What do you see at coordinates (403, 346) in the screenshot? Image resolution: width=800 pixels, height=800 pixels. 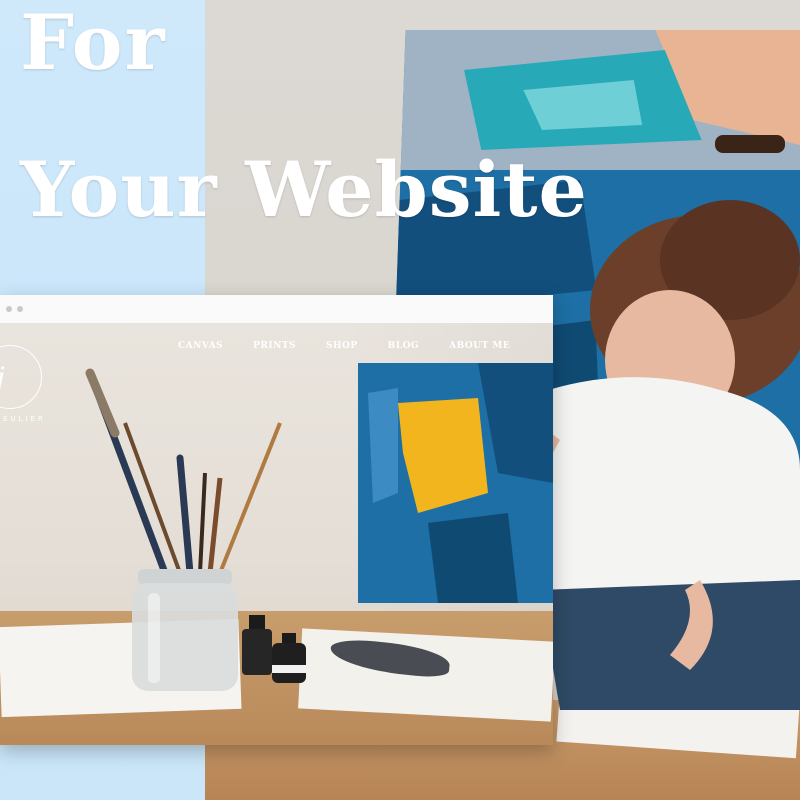 I see `nav-link-blog: BLOG` at bounding box center [403, 346].